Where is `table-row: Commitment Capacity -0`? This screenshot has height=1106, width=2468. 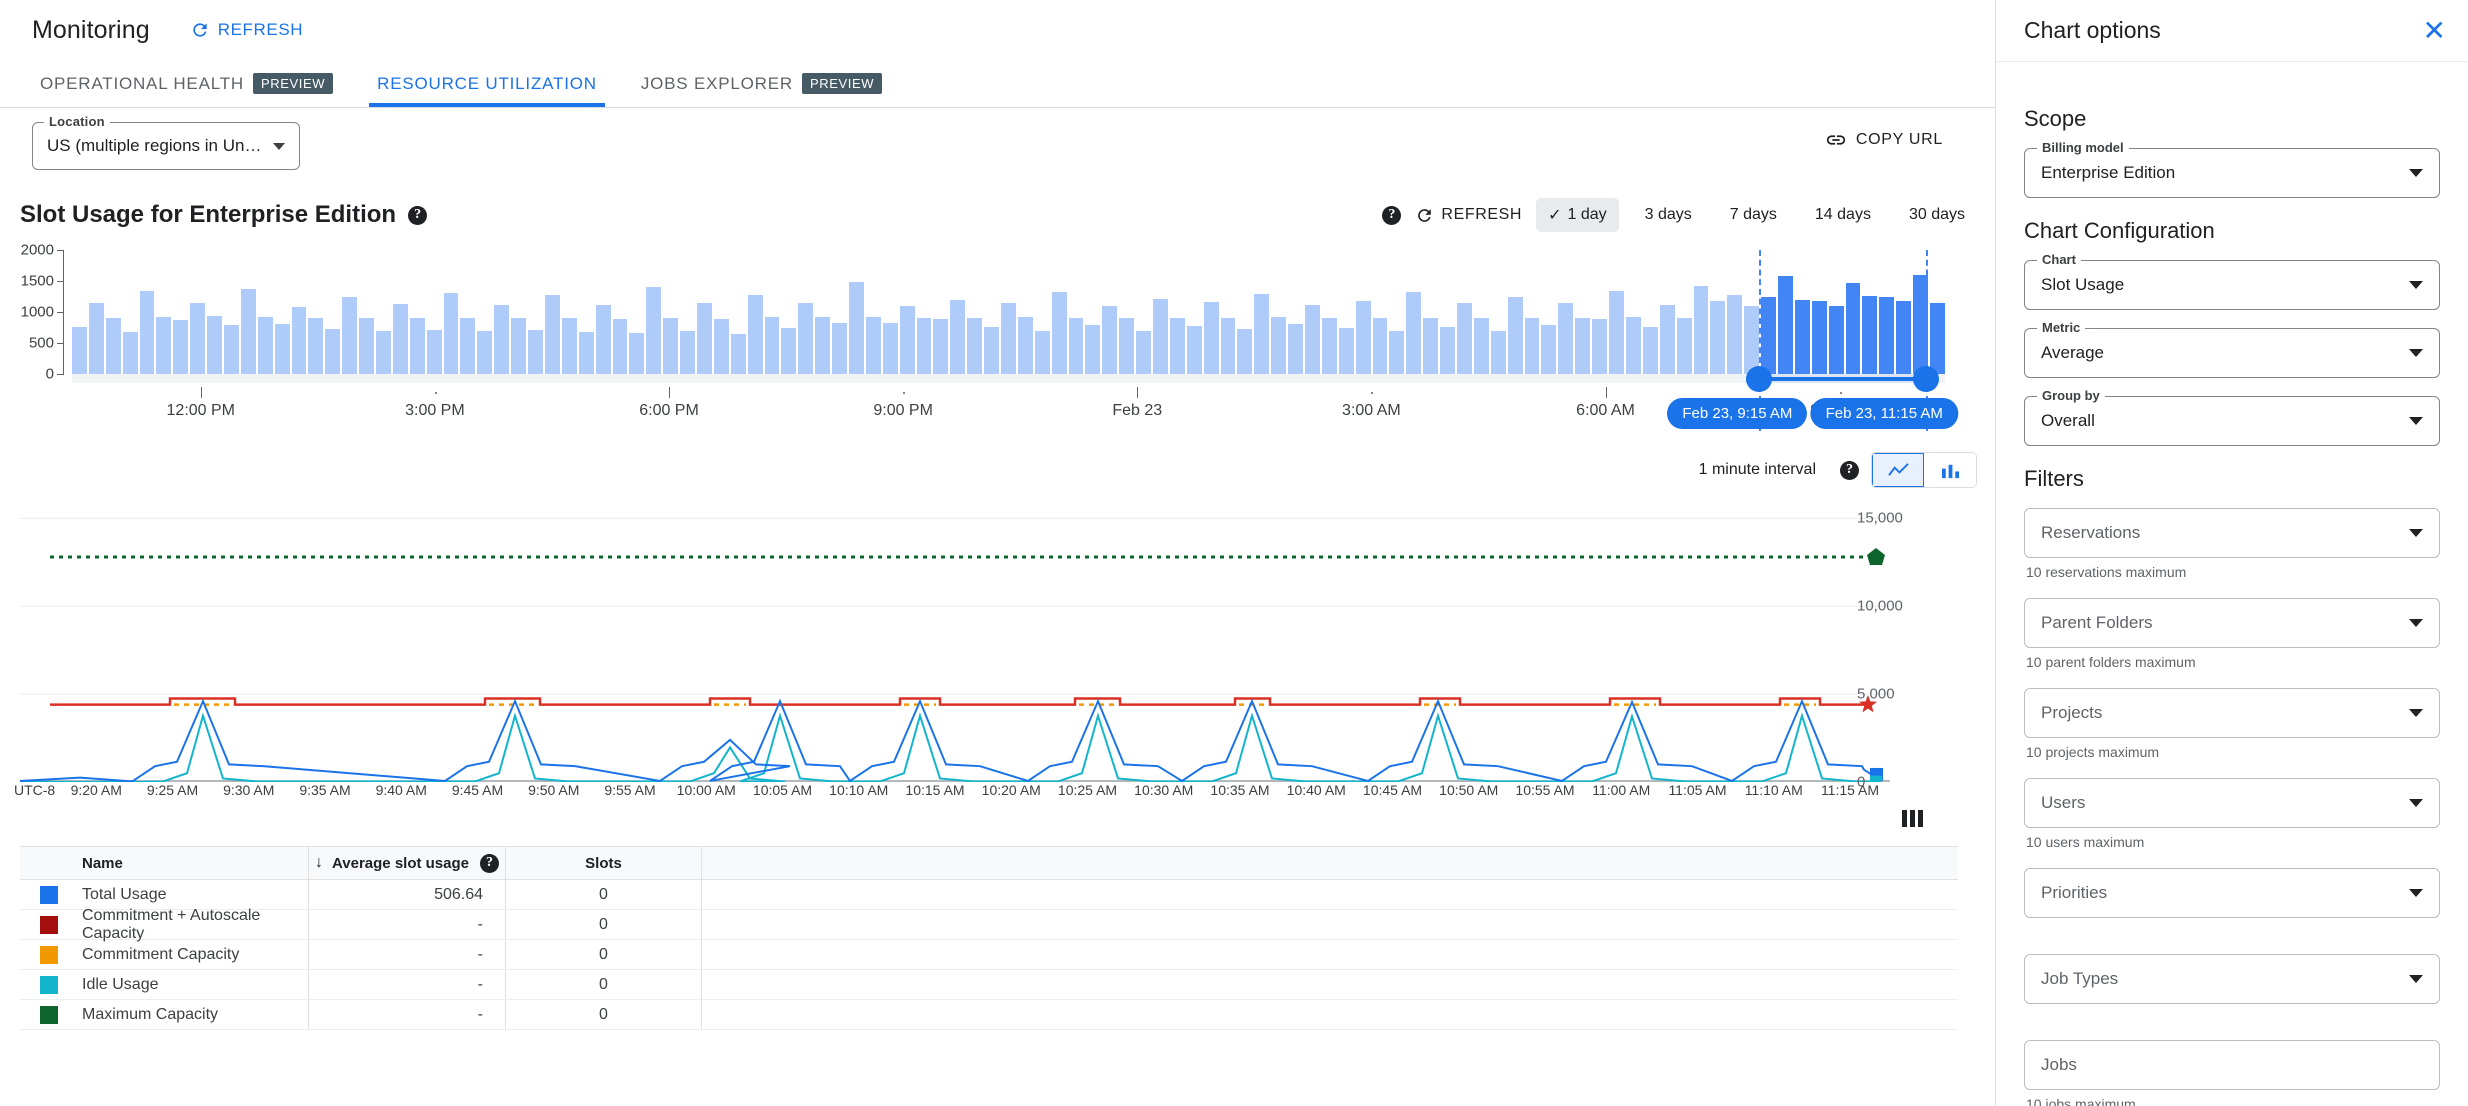
table-row: Commitment Capacity -0 is located at coordinates (989, 955).